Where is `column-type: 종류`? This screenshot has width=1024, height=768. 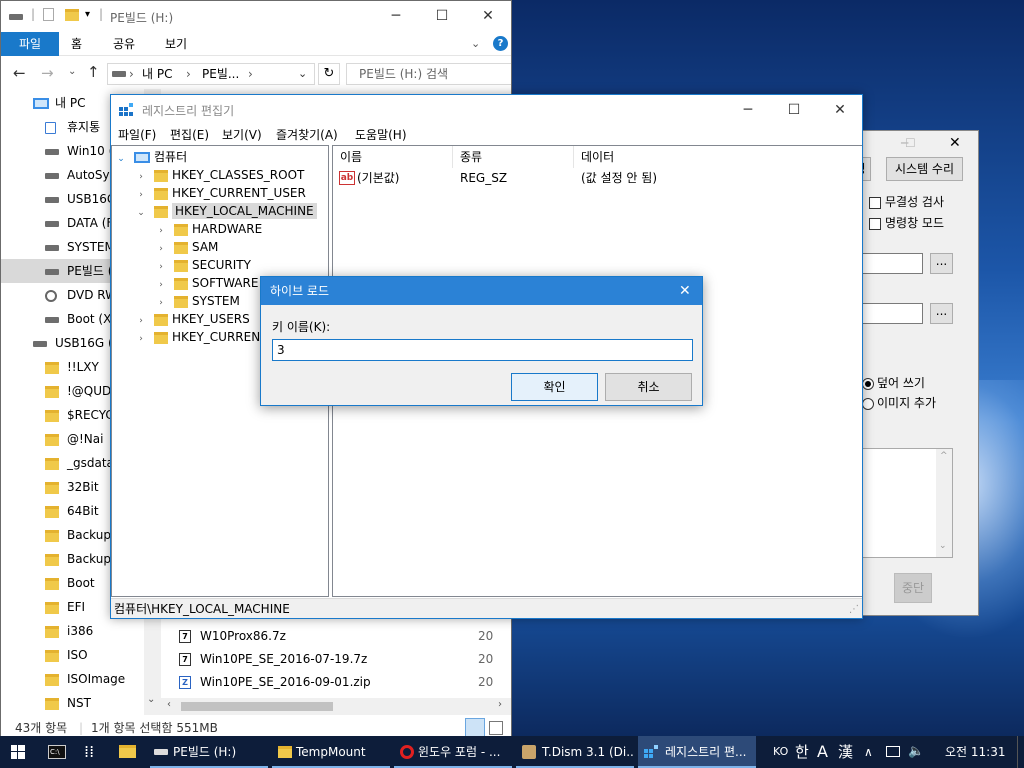
column-type: 종류 is located at coordinates (513, 157).